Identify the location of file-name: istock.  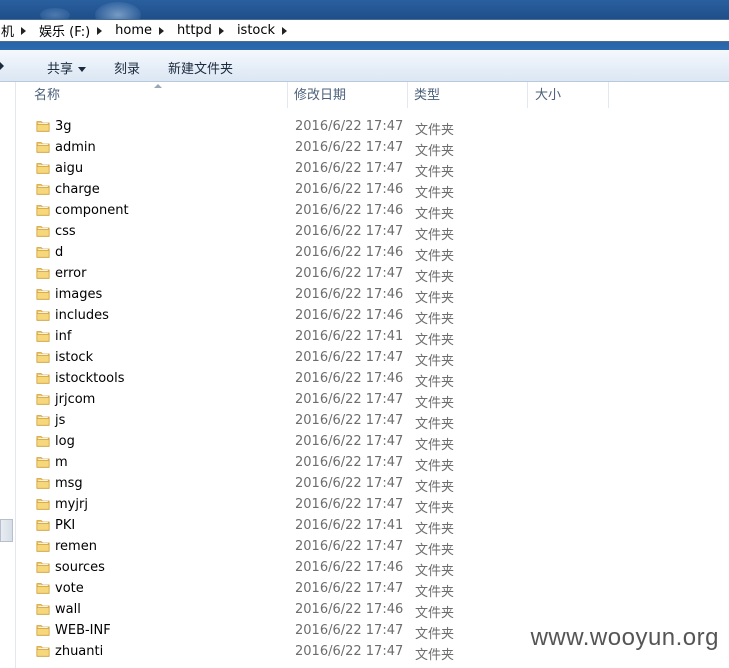
(74, 357).